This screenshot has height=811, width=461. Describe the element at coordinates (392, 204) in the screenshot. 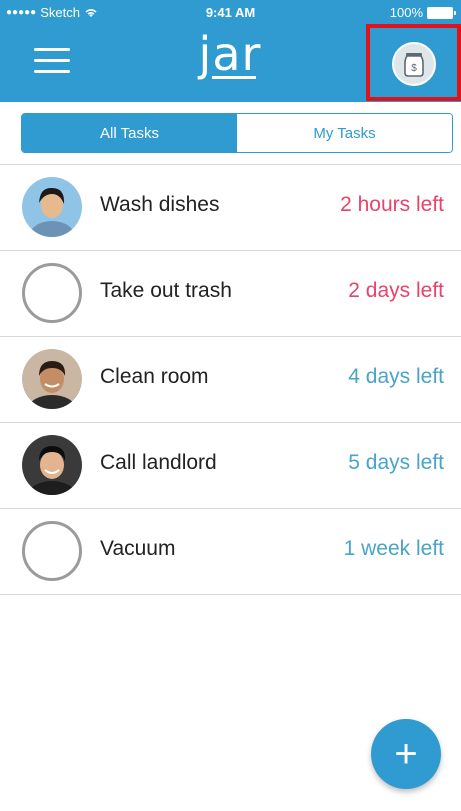

I see `task-time-left: 2 hours left` at that location.